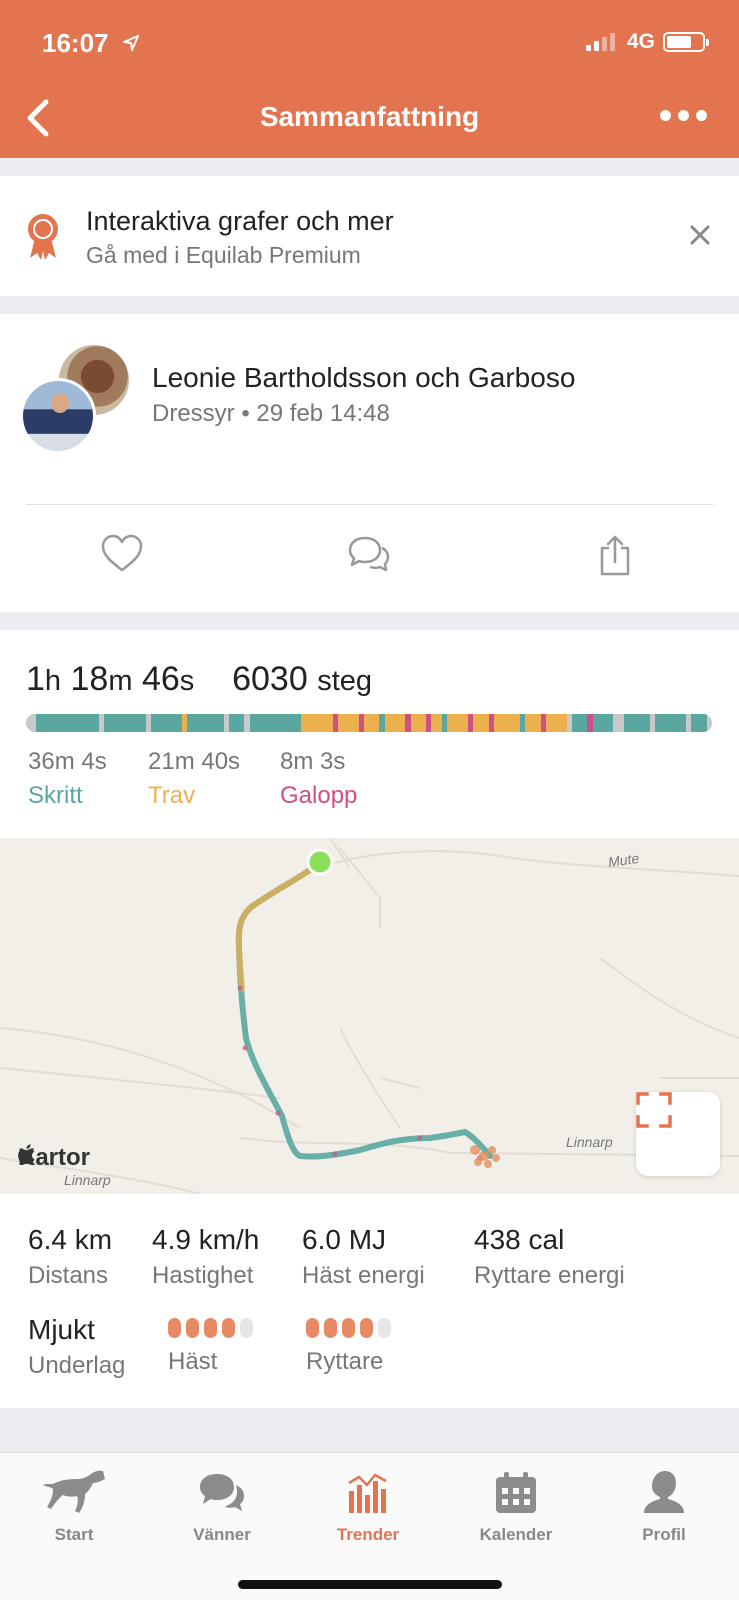 The width and height of the screenshot is (739, 1600). What do you see at coordinates (55, 795) in the screenshot?
I see `walk-label: Skritt` at bounding box center [55, 795].